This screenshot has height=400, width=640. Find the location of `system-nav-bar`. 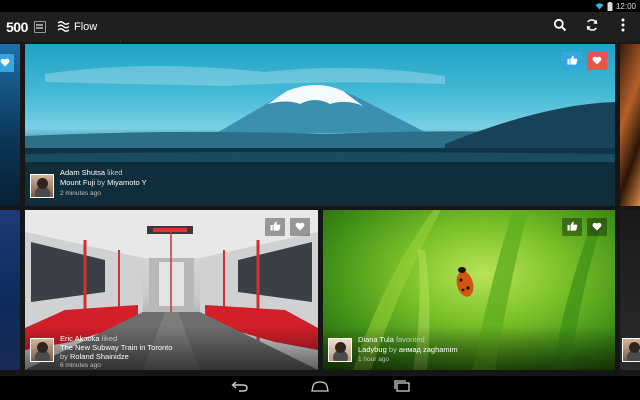

system-nav-bar is located at coordinates (320, 388).